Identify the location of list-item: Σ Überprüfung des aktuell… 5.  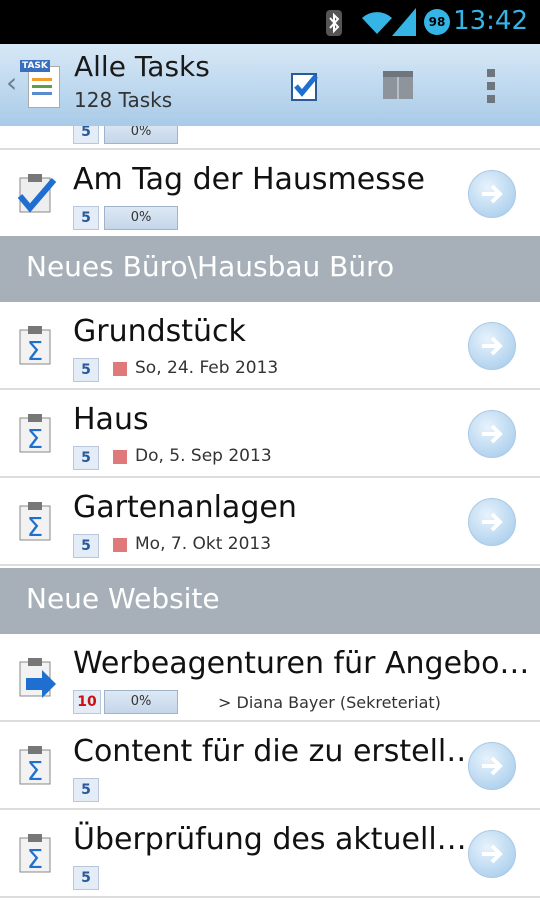
(270, 854).